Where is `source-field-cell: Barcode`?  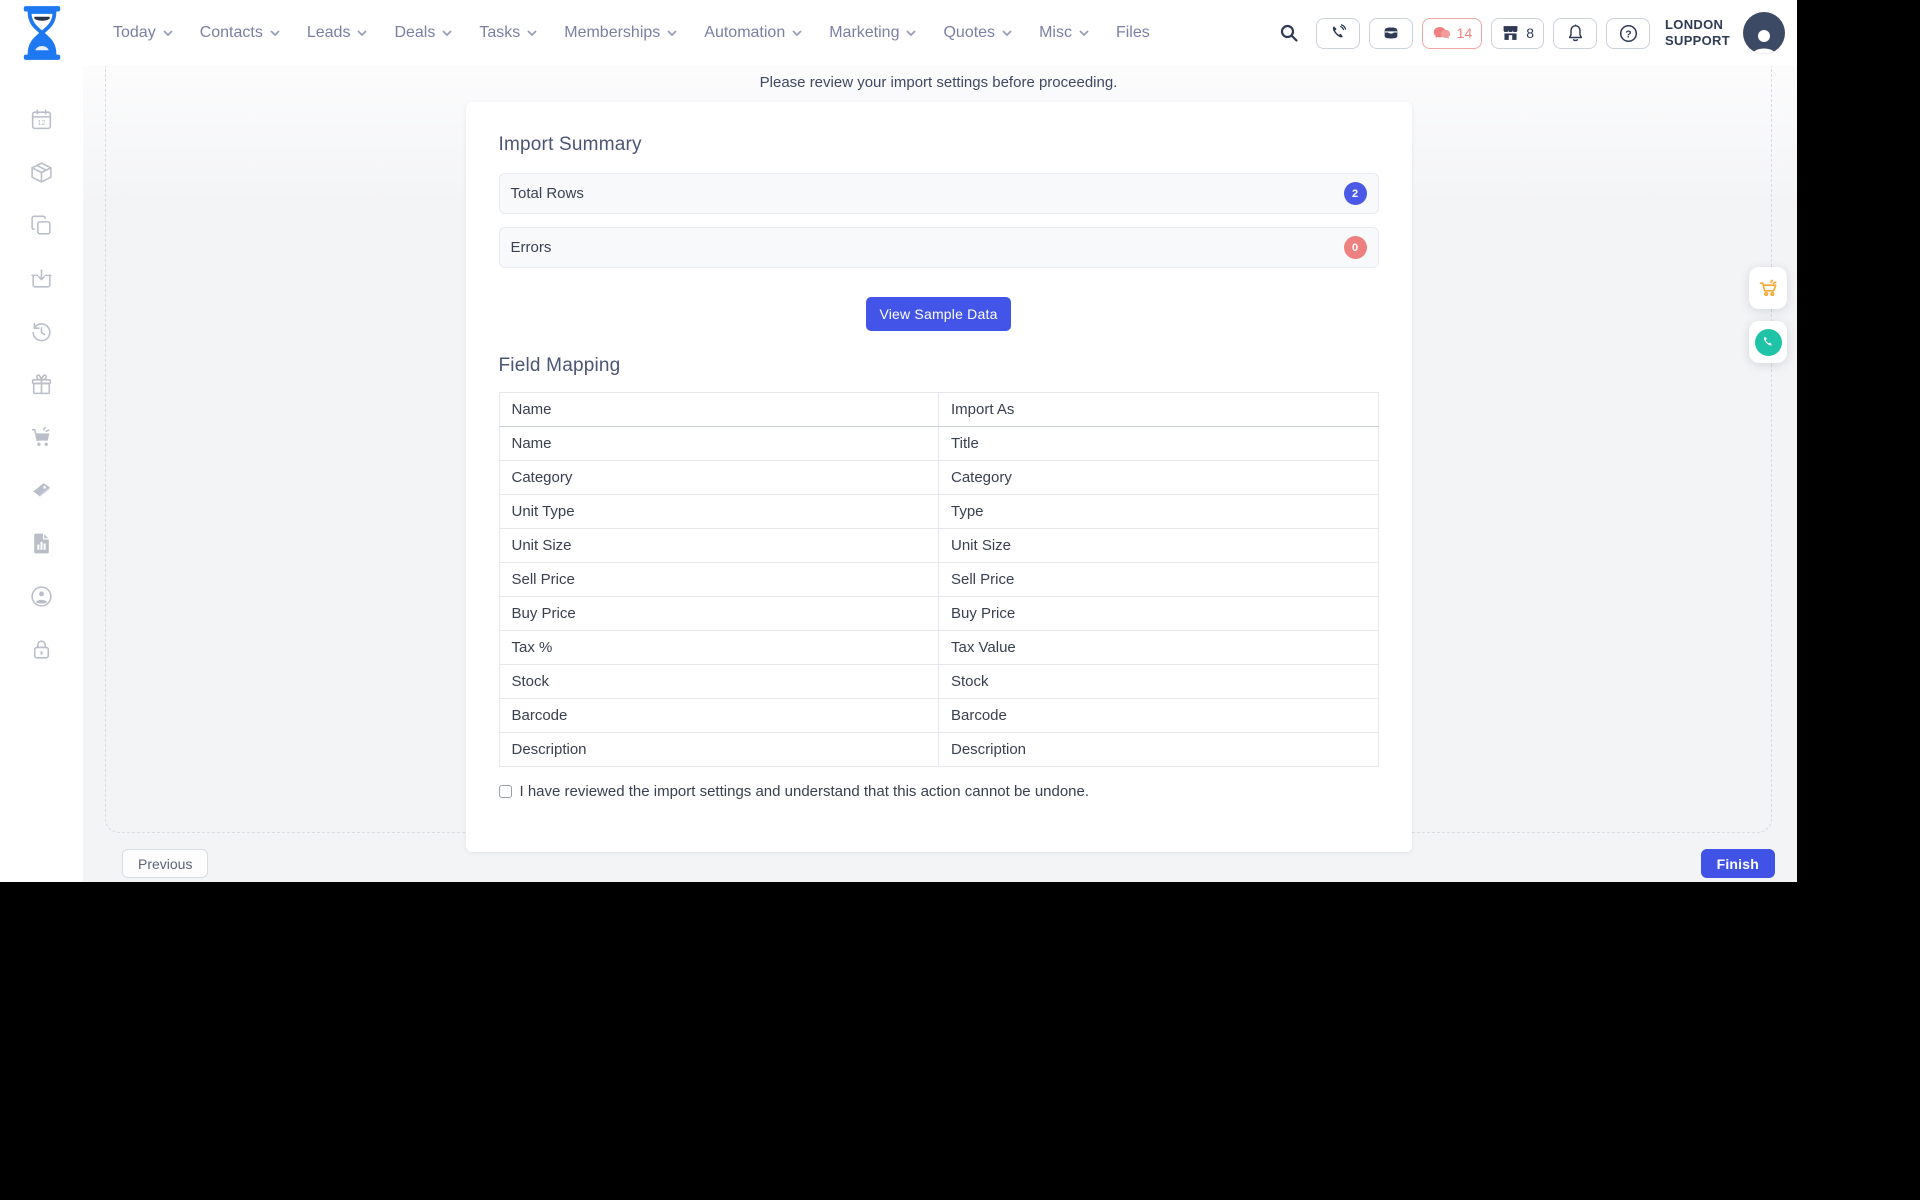 source-field-cell: Barcode is located at coordinates (718, 715).